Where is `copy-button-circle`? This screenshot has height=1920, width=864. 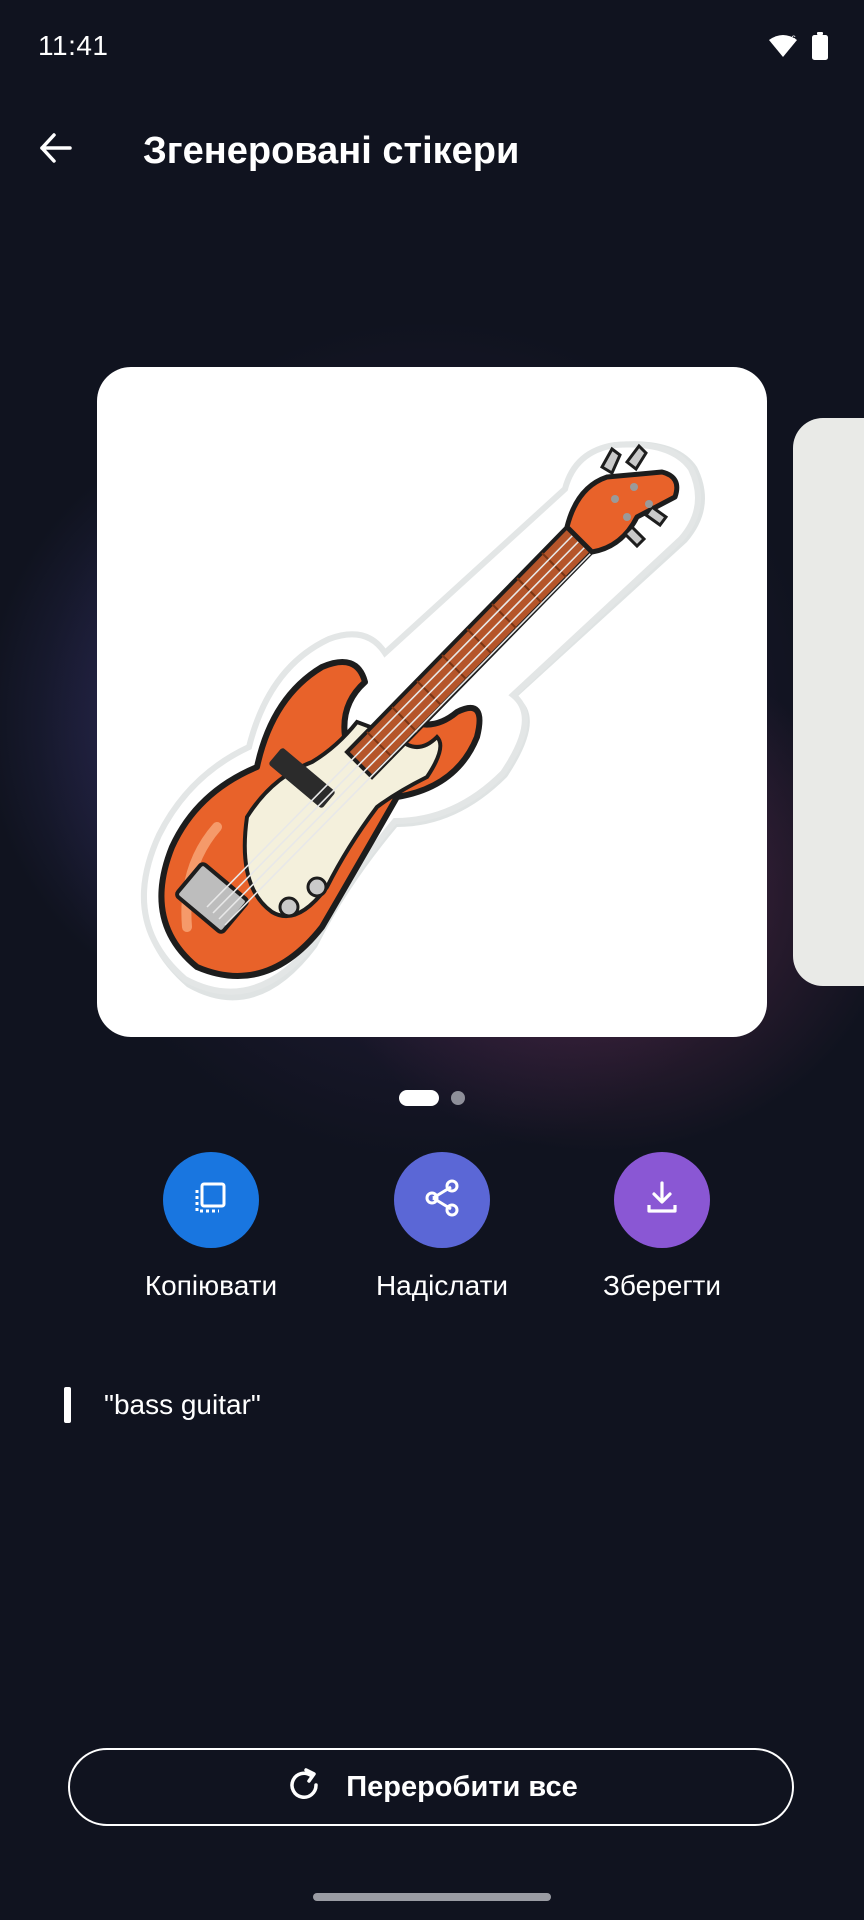
copy-button-circle is located at coordinates (211, 1200).